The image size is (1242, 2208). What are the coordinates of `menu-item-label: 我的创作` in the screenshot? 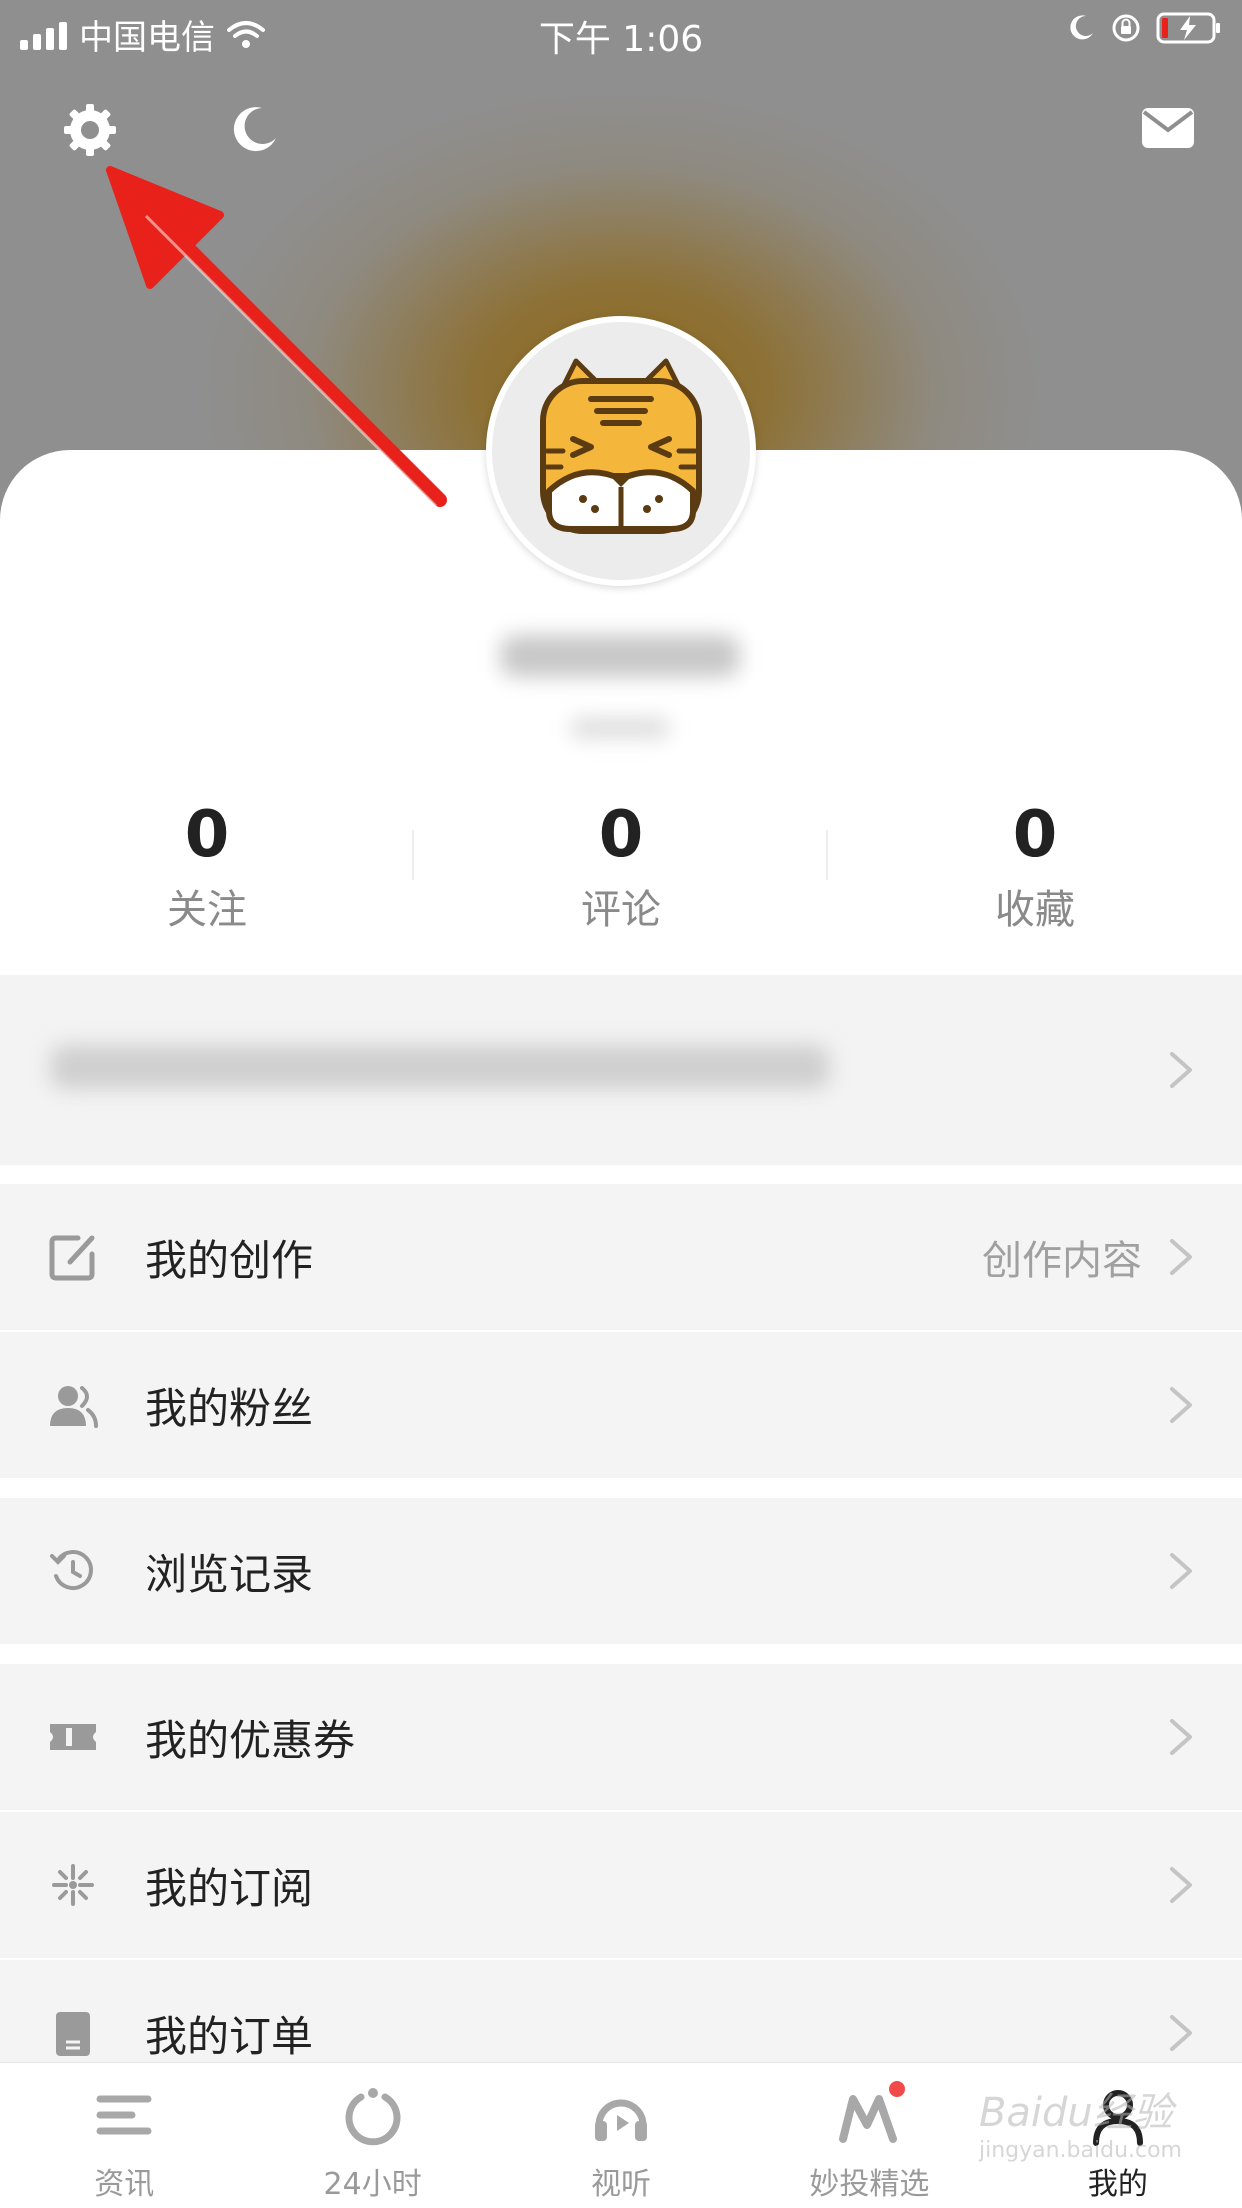 It's located at (229, 1260).